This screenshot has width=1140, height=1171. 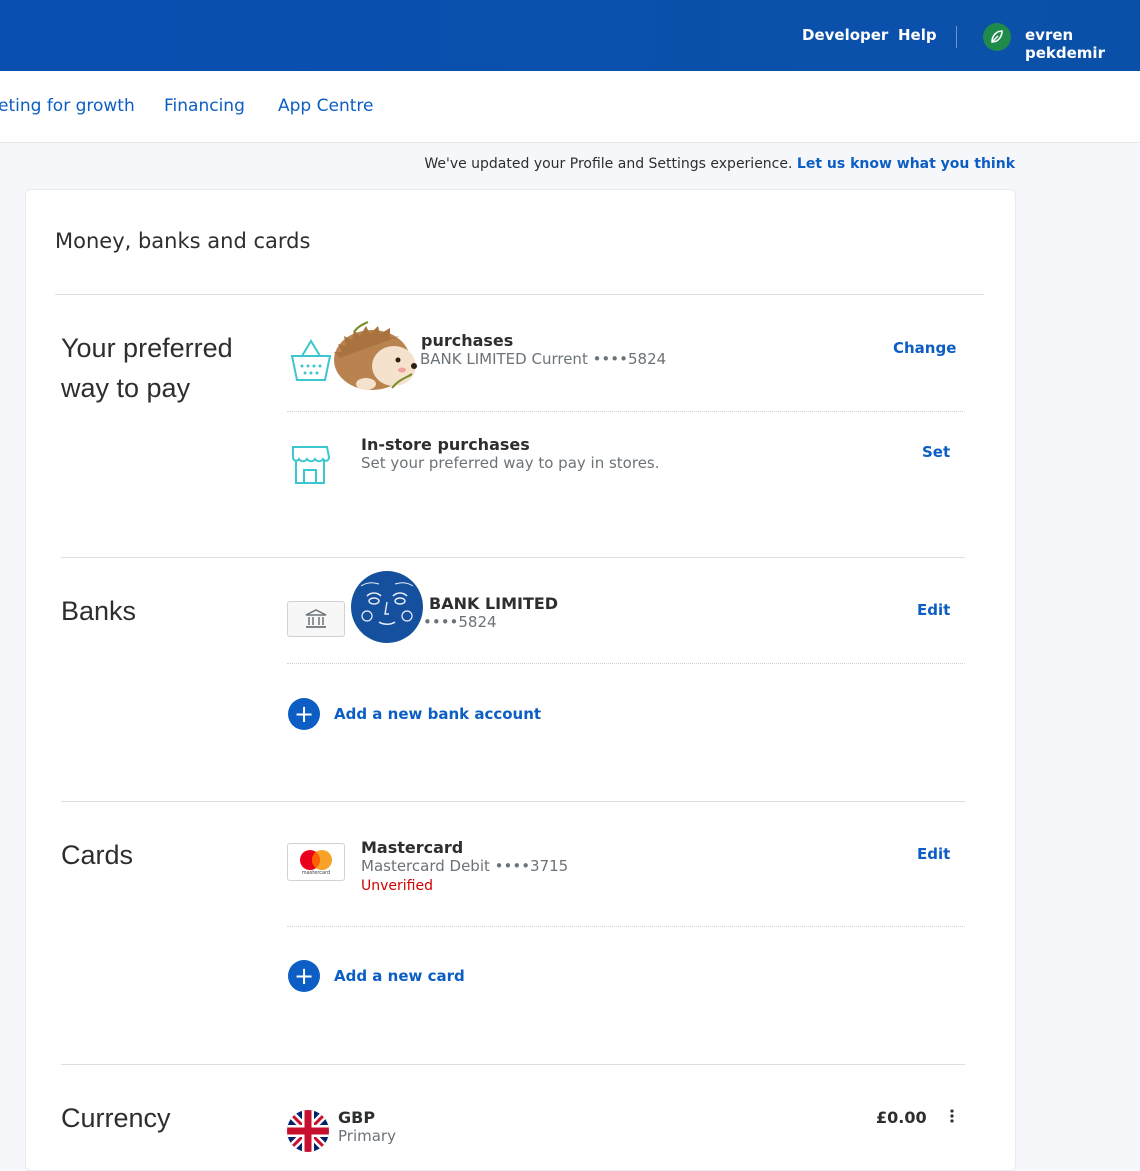 What do you see at coordinates (494, 603) in the screenshot?
I see `bank-name: BANK LIMITED` at bounding box center [494, 603].